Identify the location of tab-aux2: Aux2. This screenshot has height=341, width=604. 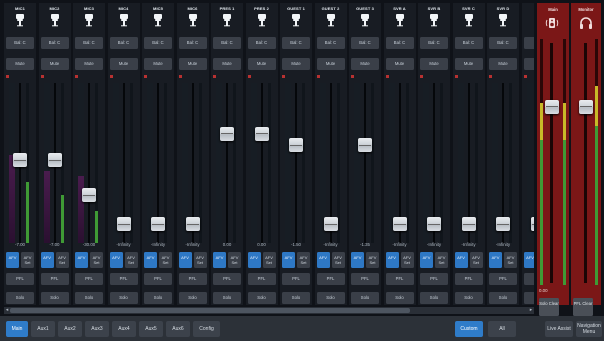
(70, 329).